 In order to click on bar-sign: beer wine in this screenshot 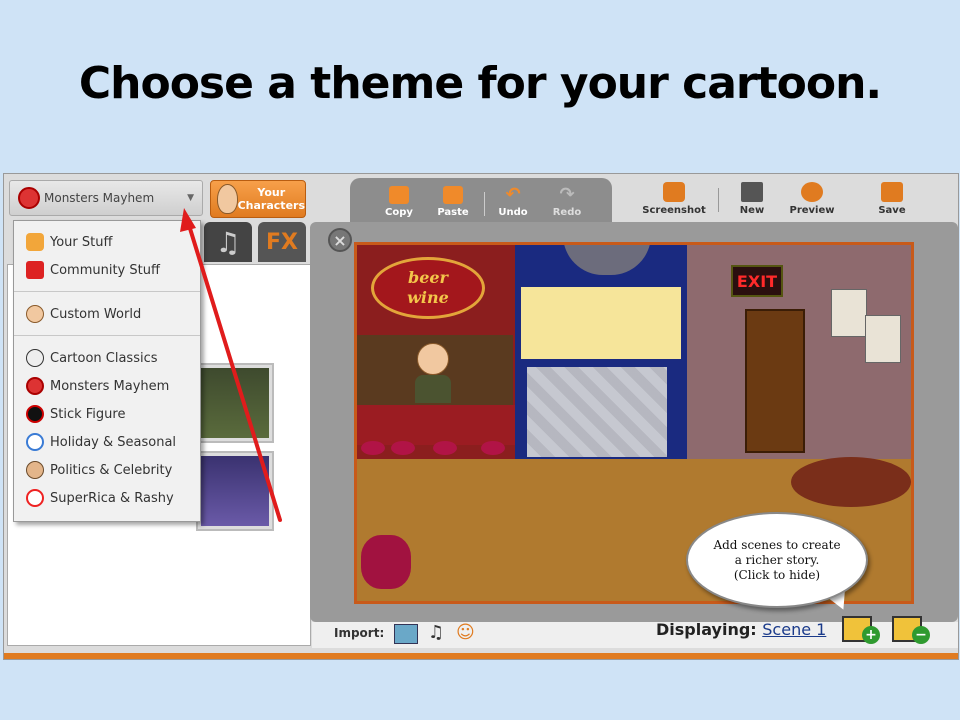, I will do `click(428, 288)`.